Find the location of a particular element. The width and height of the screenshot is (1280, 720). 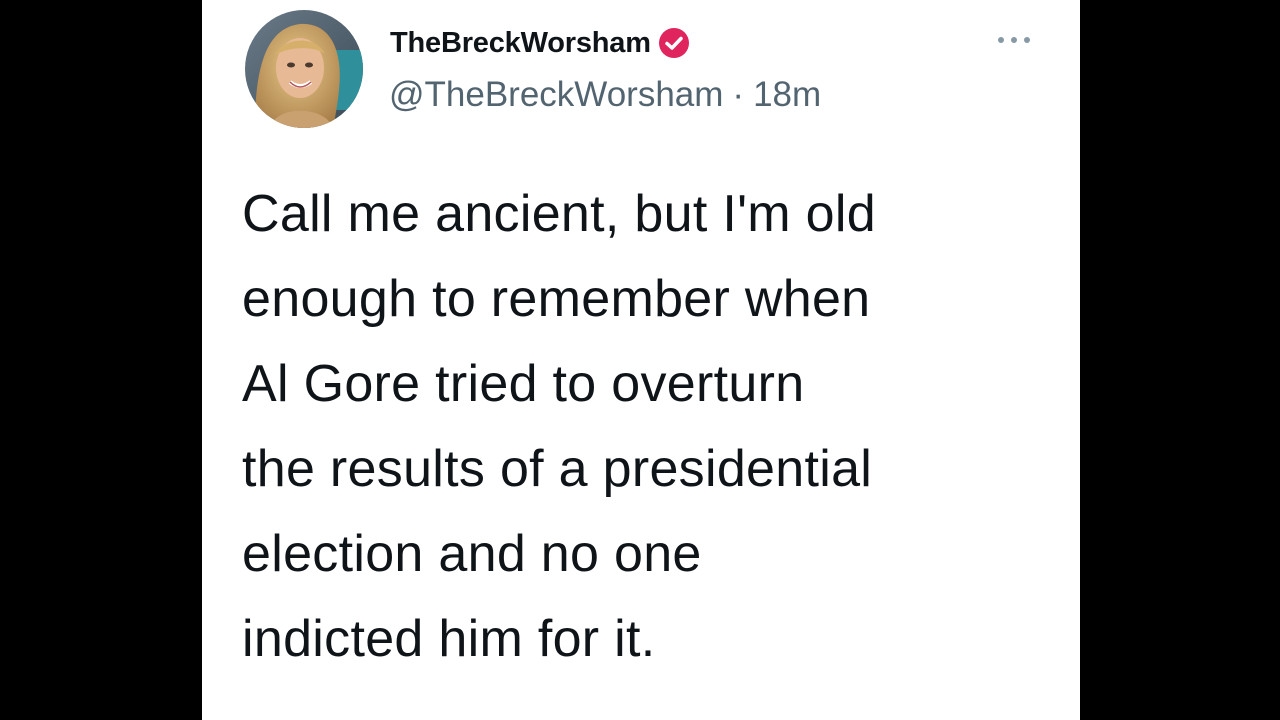

more-options-button is located at coordinates (1014, 40).